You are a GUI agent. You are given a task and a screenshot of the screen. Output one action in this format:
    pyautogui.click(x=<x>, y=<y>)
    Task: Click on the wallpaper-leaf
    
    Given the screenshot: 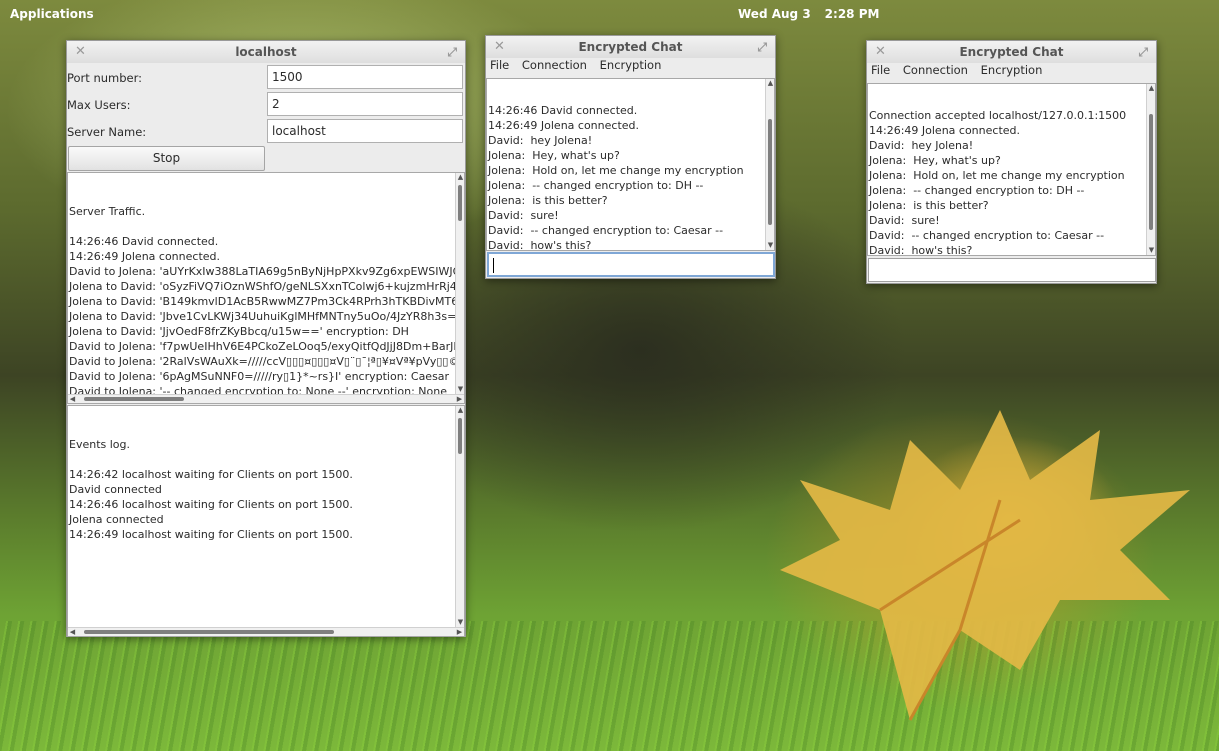 What is the action you would take?
    pyautogui.click(x=985, y=565)
    